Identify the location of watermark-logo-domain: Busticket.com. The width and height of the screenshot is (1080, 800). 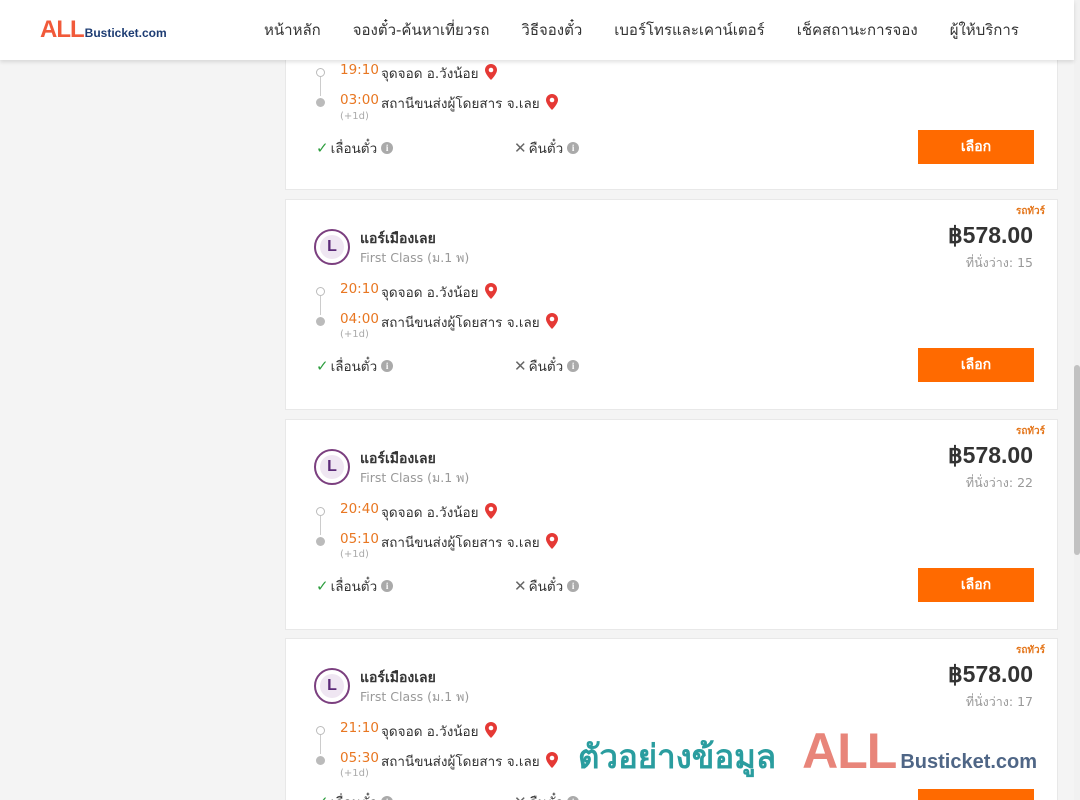
(969, 762).